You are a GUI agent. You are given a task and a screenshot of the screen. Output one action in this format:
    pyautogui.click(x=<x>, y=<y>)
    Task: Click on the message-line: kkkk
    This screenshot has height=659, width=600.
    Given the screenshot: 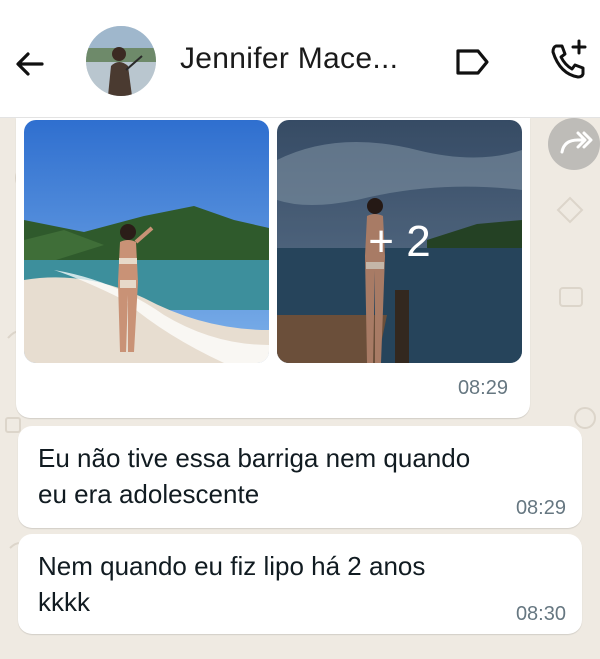 What is the action you would take?
    pyautogui.click(x=64, y=602)
    